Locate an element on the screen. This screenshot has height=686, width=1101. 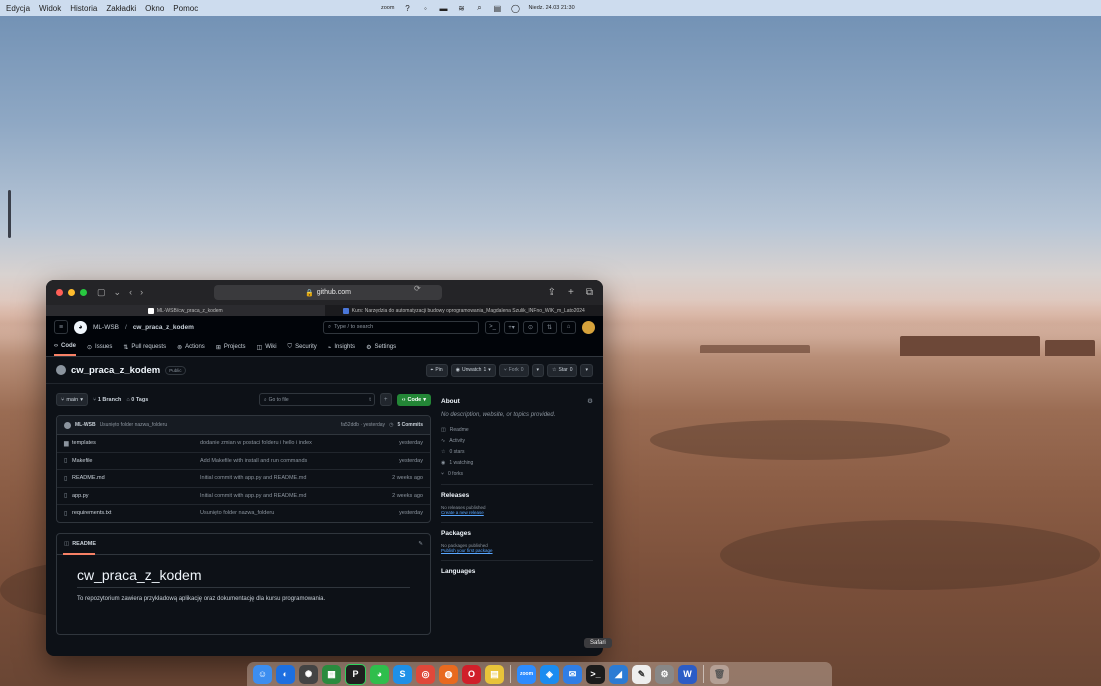
pull-requests-icon: ⇅ is located at coordinates (549, 327).